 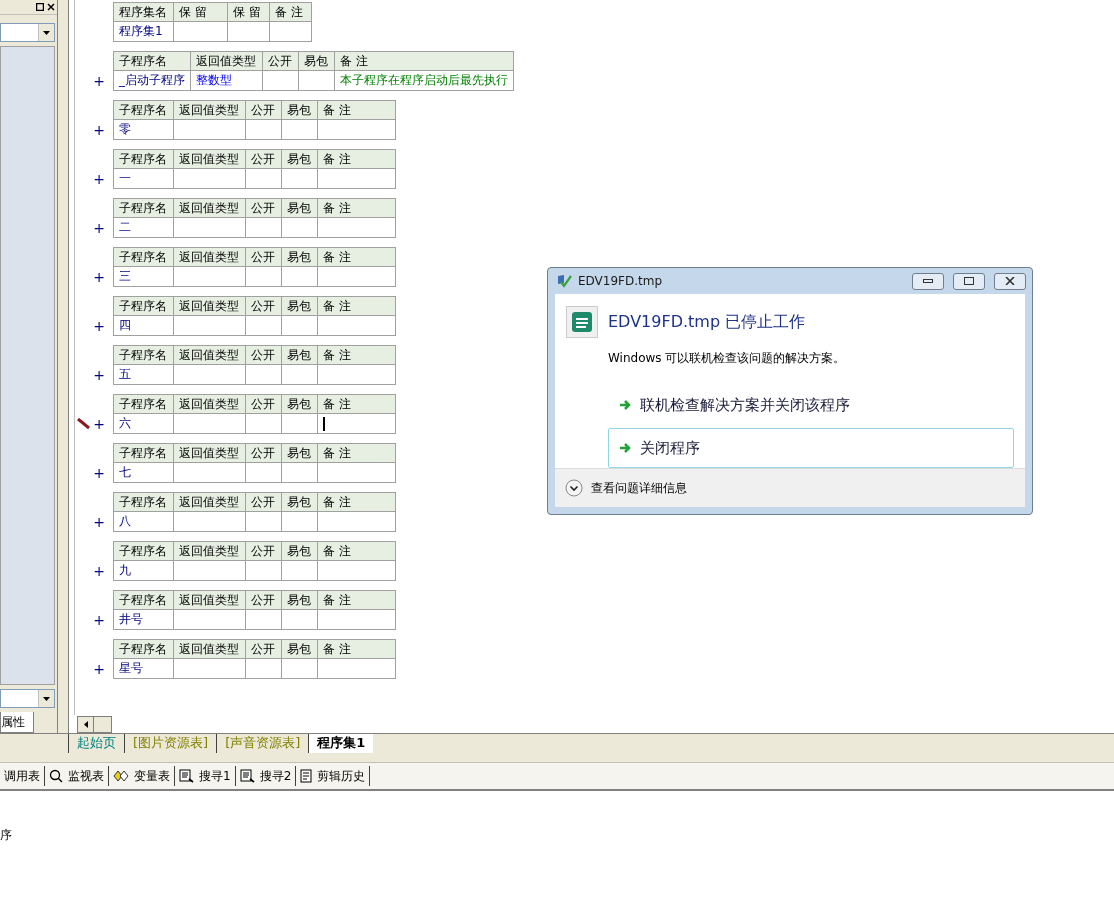 What do you see at coordinates (333, 776) in the screenshot?
I see `panel-button: 剪辑历史` at bounding box center [333, 776].